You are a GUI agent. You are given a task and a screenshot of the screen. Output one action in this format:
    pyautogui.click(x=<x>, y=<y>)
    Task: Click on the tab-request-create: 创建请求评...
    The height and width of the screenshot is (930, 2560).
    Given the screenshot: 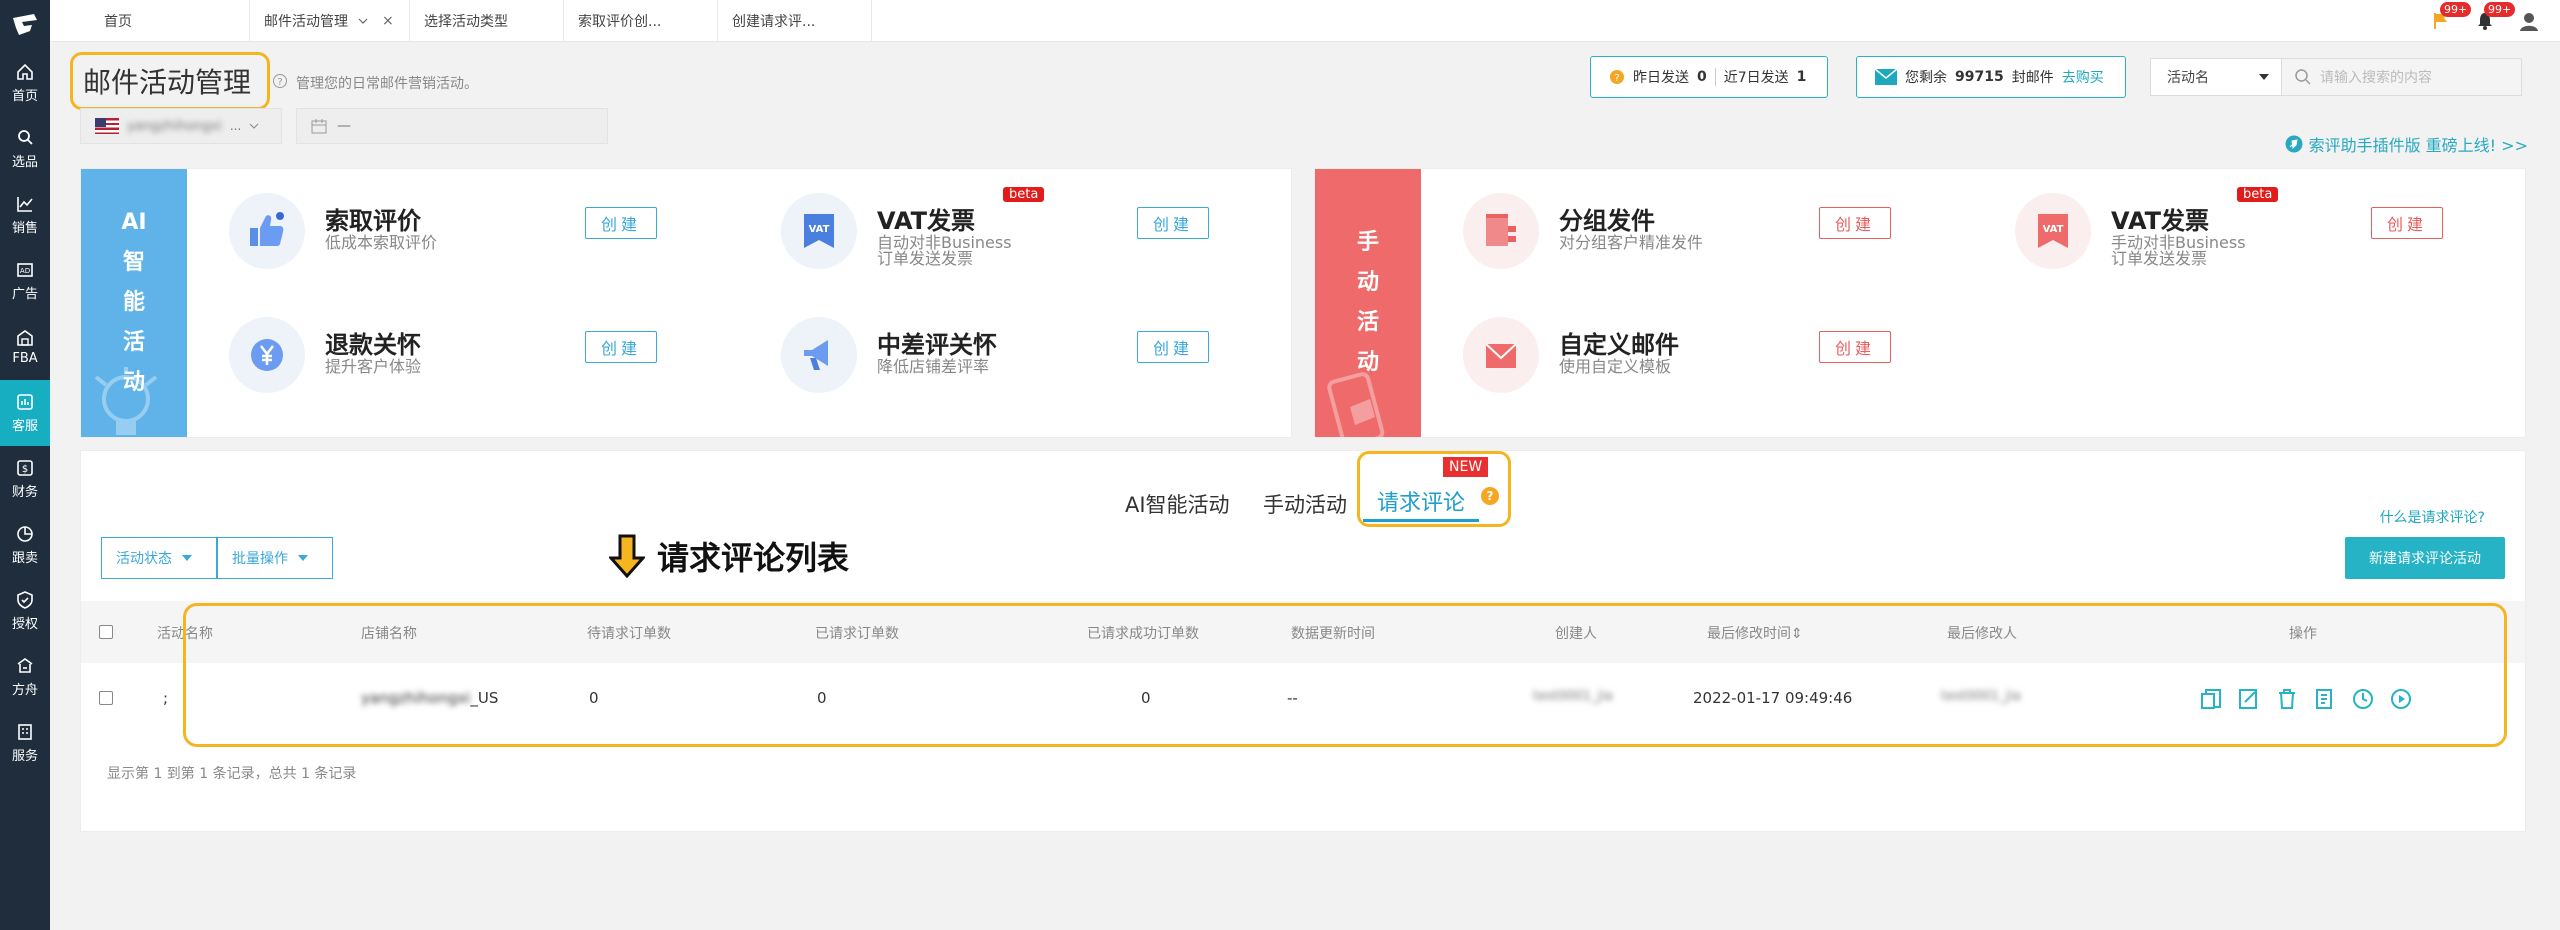 What is the action you would take?
    pyautogui.click(x=795, y=21)
    